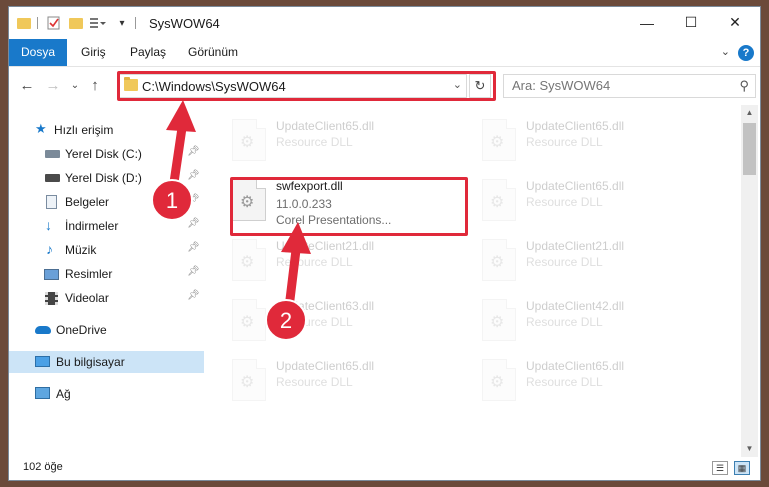 The width and height of the screenshot is (769, 487). I want to click on file-name: swfexport.dll, so click(309, 186).